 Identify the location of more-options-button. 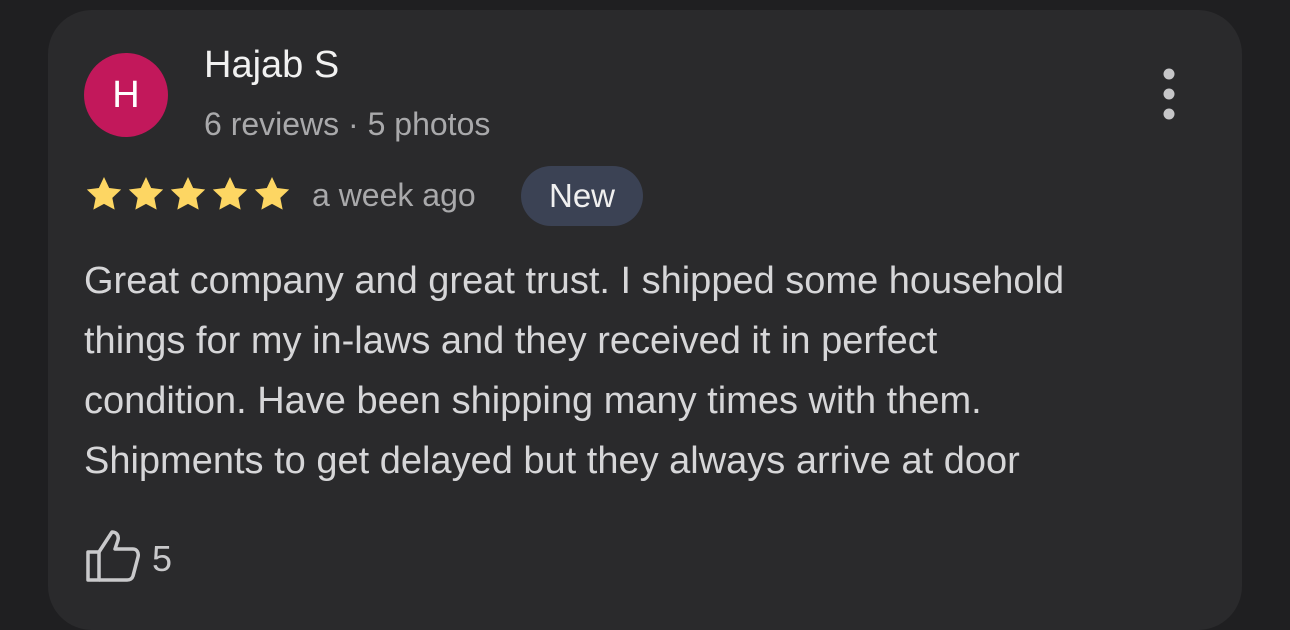
(1169, 94).